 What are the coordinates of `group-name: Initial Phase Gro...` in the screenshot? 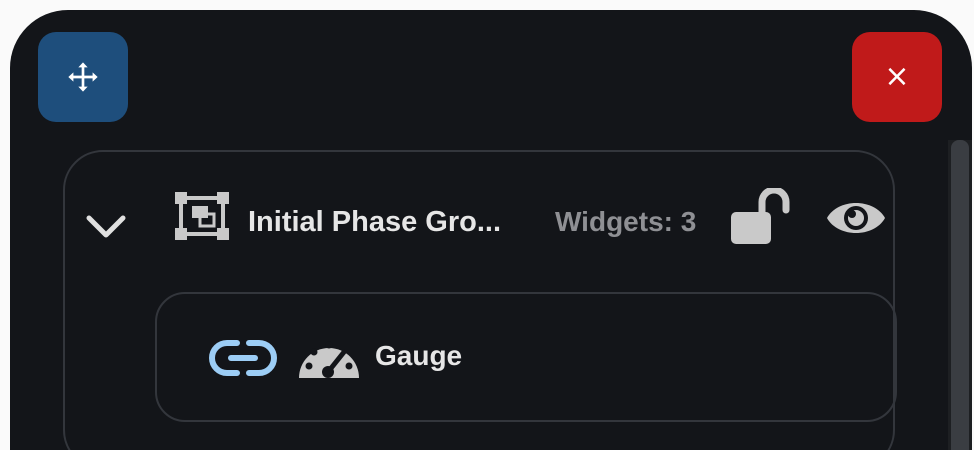 It's located at (374, 222).